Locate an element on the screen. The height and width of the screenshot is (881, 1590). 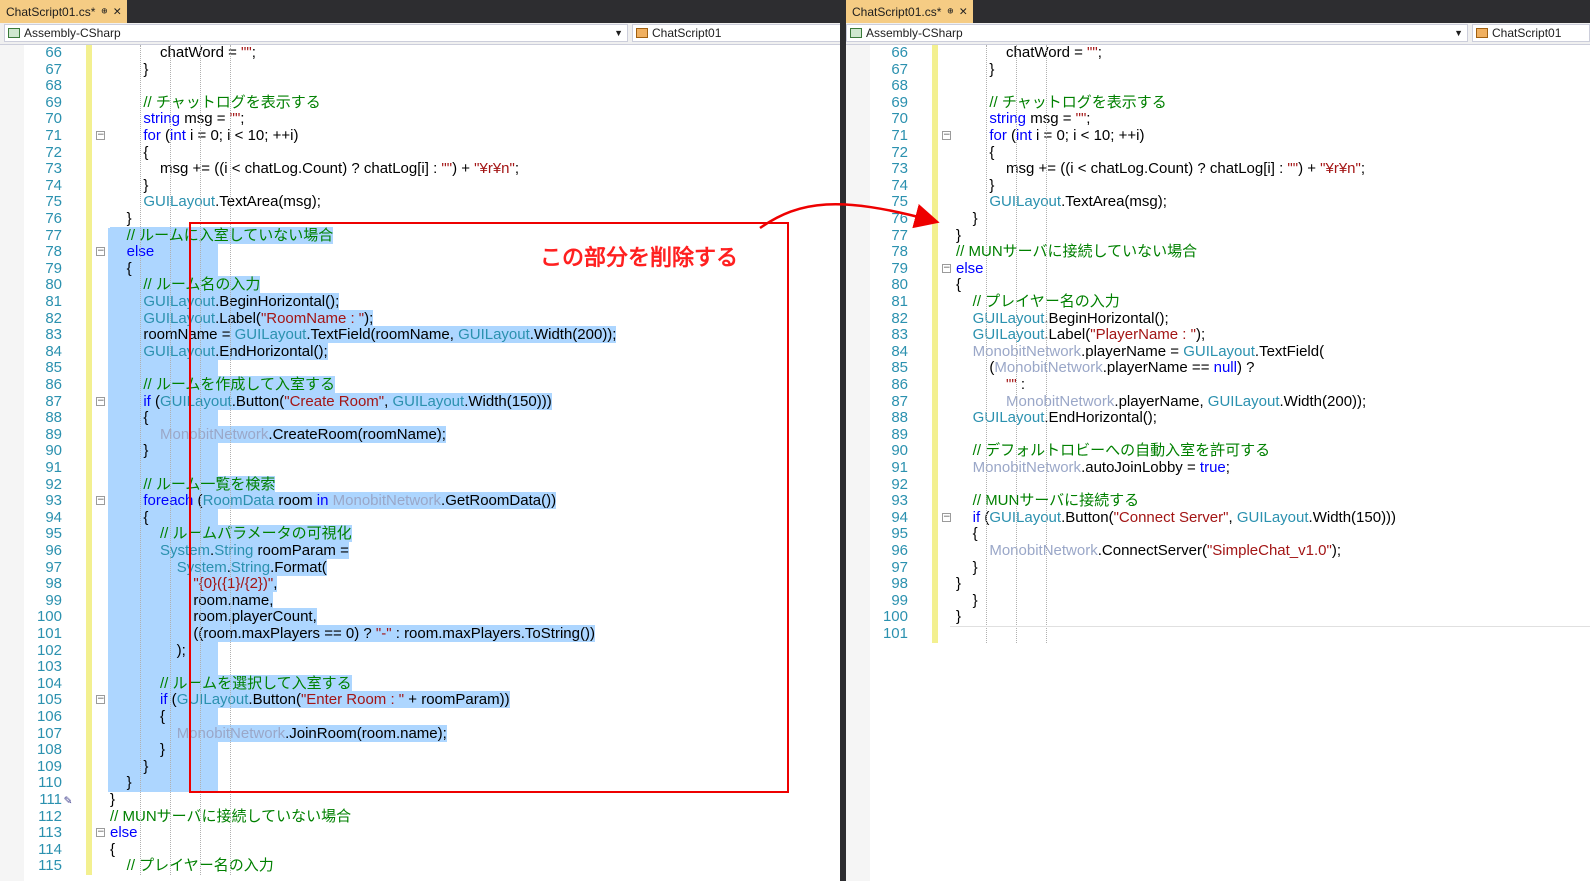
code-line: 77} is located at coordinates (1218, 236).